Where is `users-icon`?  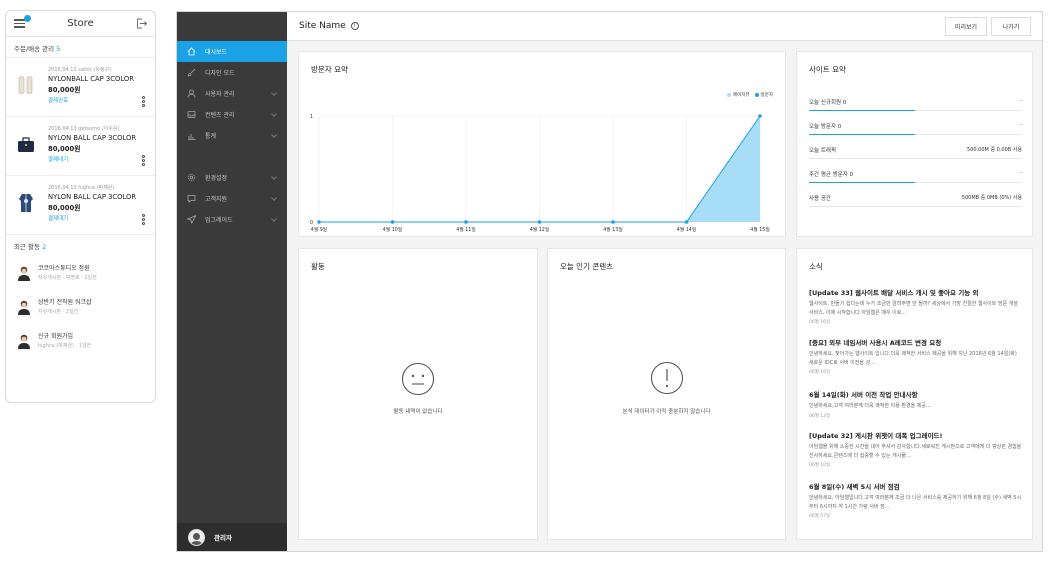 users-icon is located at coordinates (191, 93).